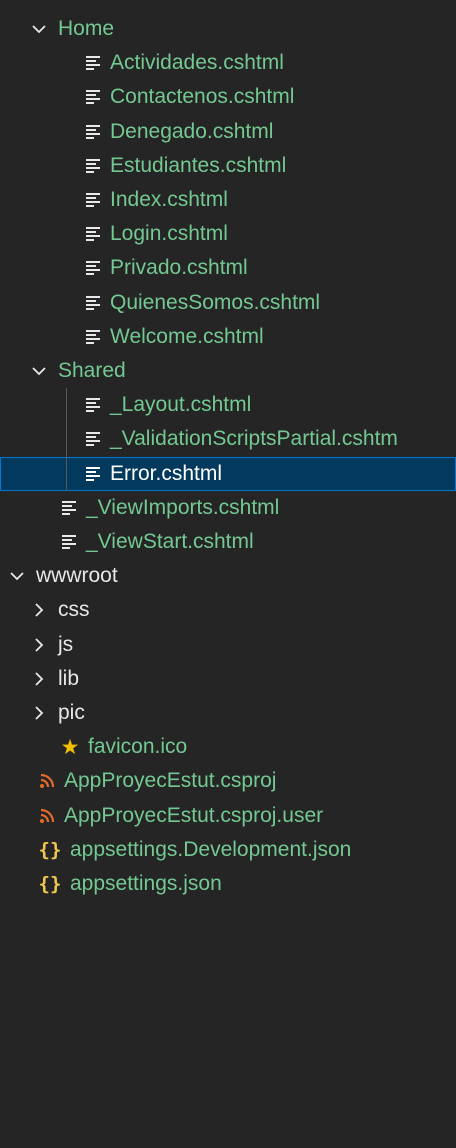  I want to click on tree-folder-js: js, so click(228, 645).